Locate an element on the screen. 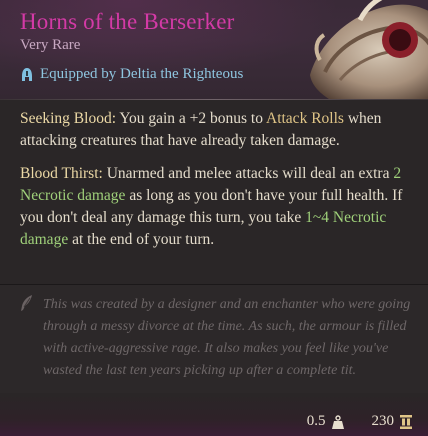  item-art-horns is located at coordinates (369, 49).